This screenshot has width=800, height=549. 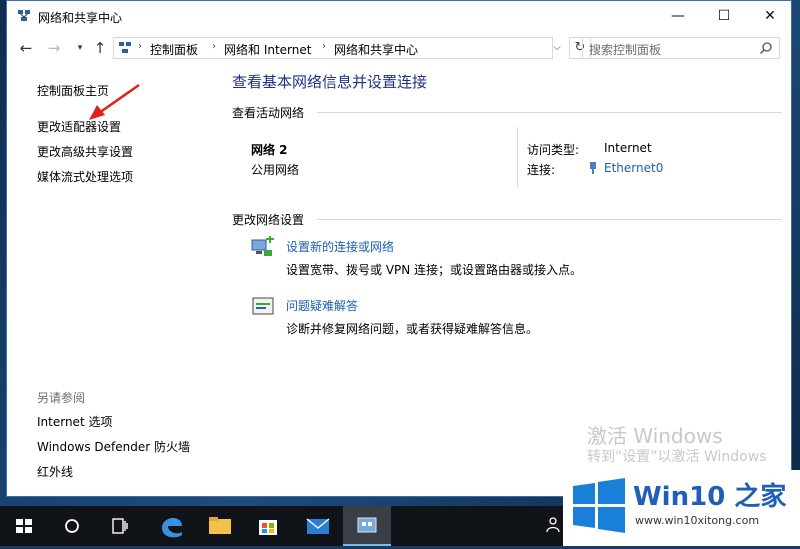 What do you see at coordinates (655, 436) in the screenshot?
I see `activate-windows-watermark: 激活 Windows` at bounding box center [655, 436].